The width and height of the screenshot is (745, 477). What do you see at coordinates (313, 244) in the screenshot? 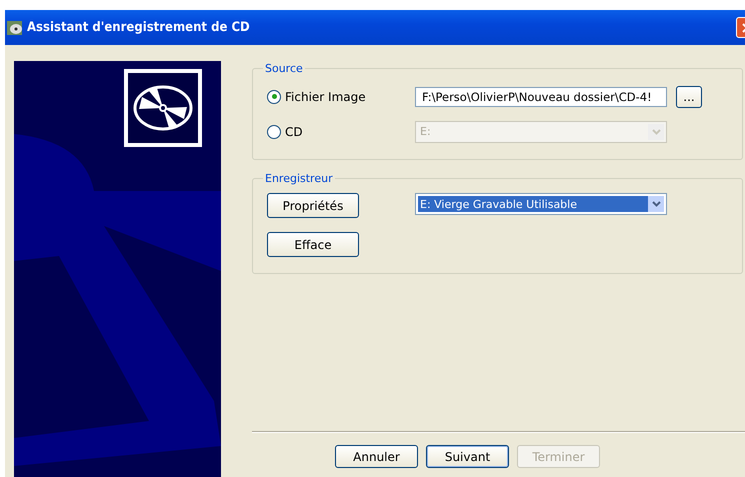
I see `erase-button: Efface` at bounding box center [313, 244].